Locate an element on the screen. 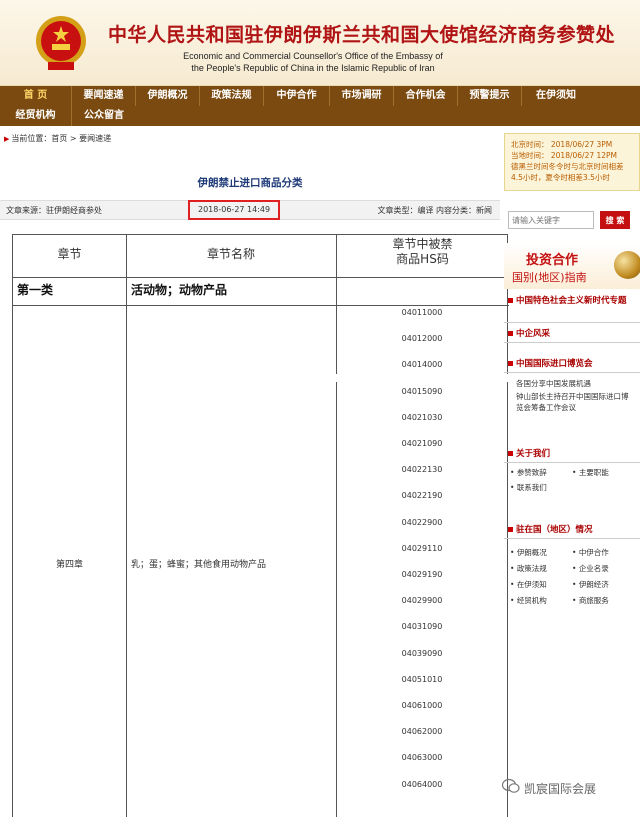  link-policy: 政策法规 is located at coordinates (541, 568).